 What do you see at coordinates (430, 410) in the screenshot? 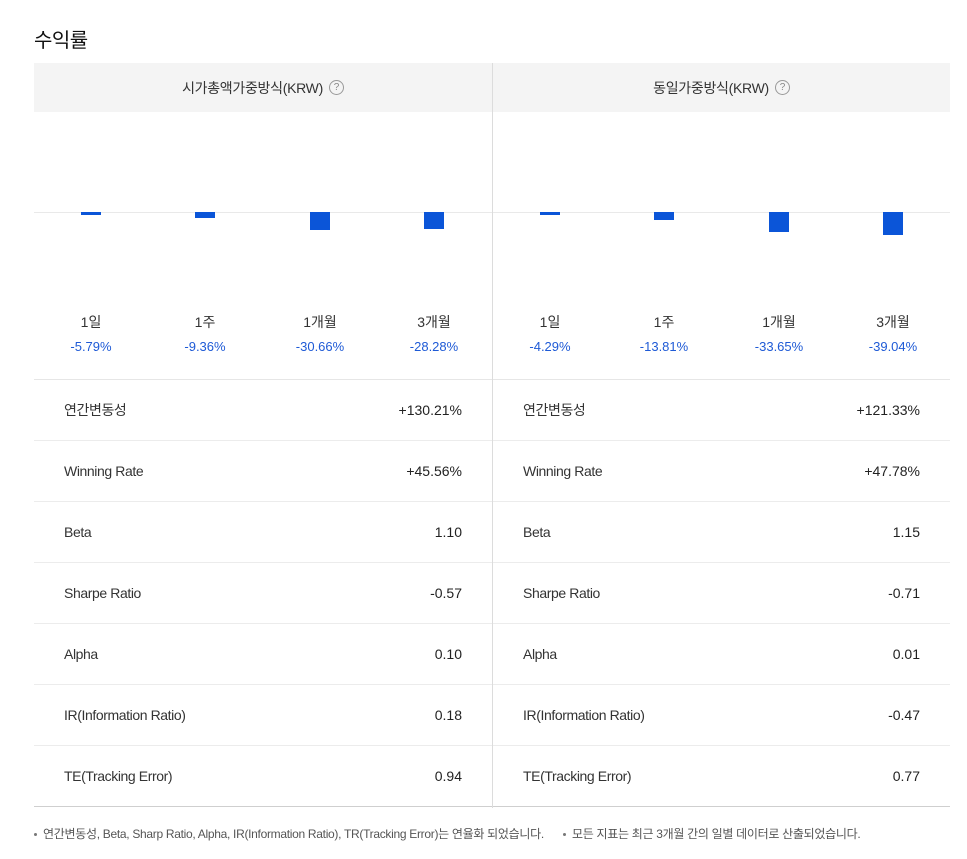
I see `stat-value: +130.21%` at bounding box center [430, 410].